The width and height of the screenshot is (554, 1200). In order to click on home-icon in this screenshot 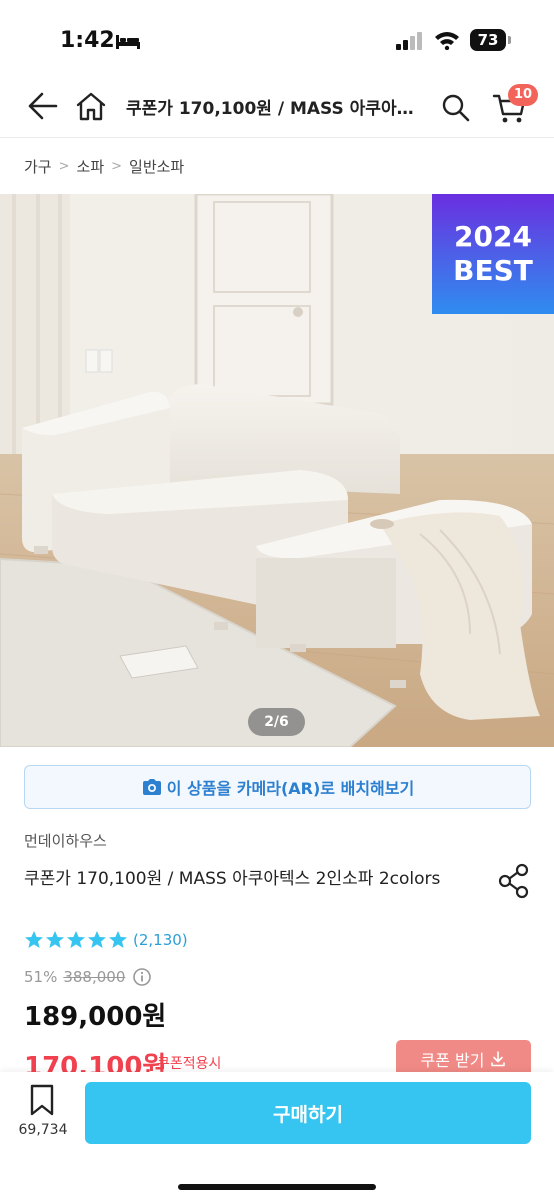, I will do `click(91, 106)`.